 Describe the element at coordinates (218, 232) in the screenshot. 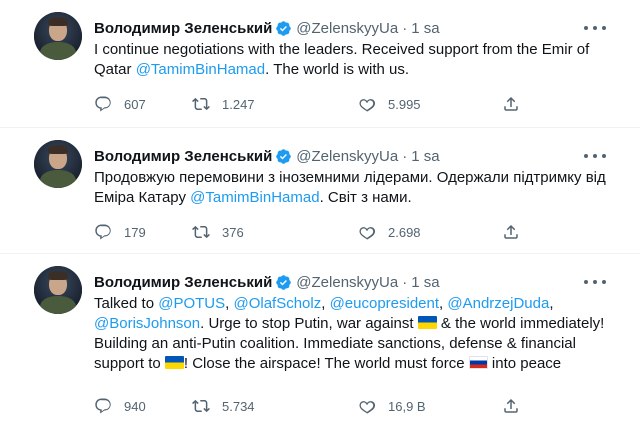

I see `retweet-button: 376` at that location.